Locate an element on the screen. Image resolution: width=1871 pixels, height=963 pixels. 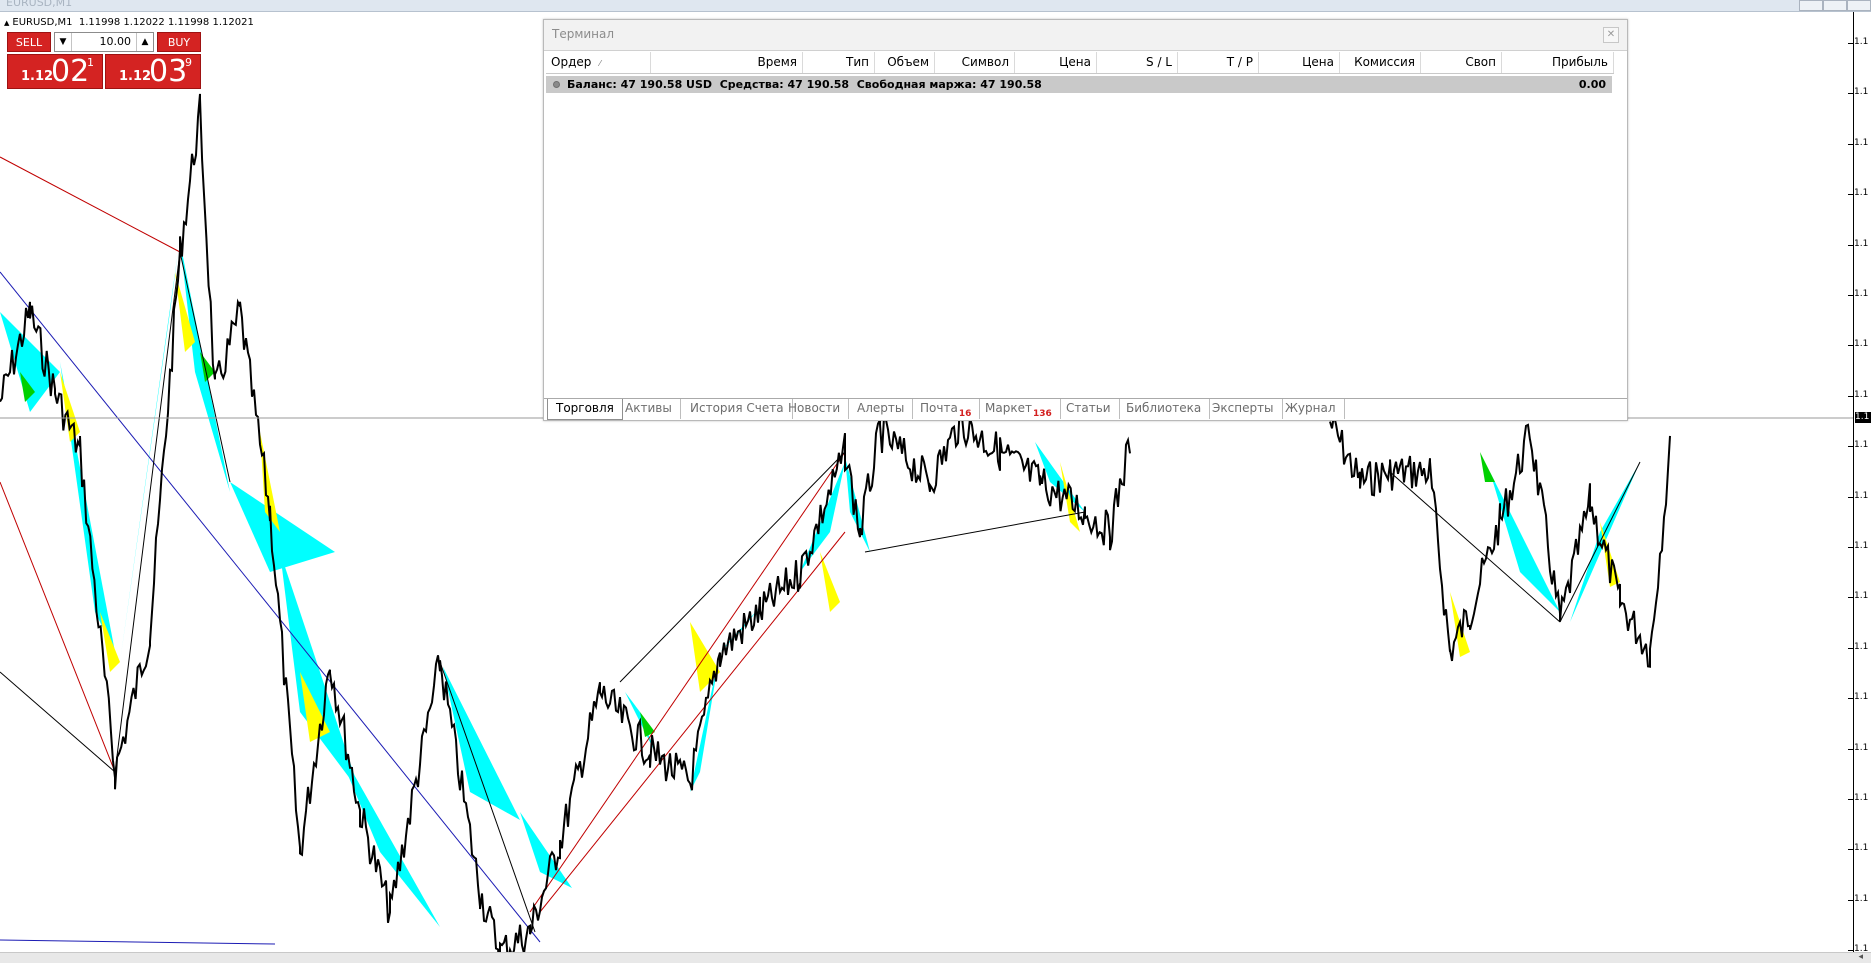
horizontal-scrollbar: ◂ is located at coordinates (935, 957).